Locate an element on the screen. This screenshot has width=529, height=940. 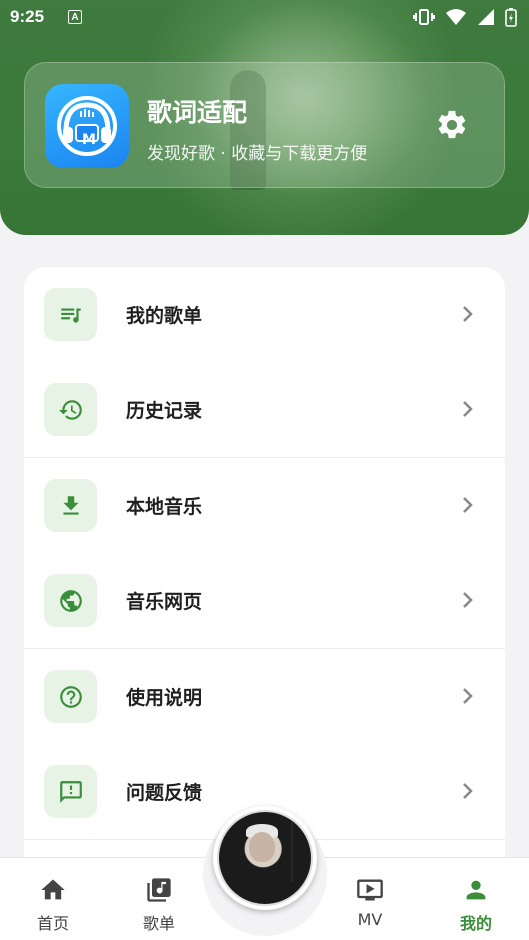
music-note-icon is located at coordinates (159, 890).